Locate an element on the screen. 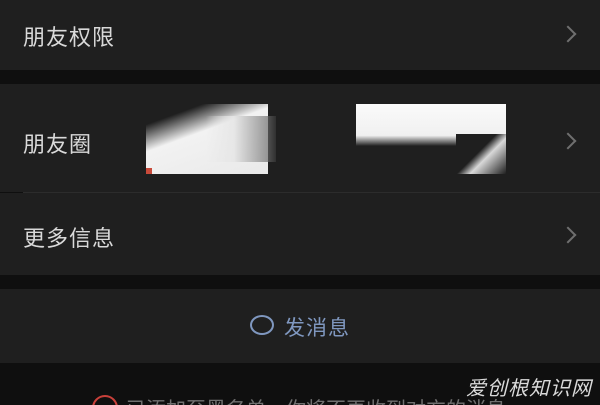 This screenshot has height=405, width=600. moments-thumbnails is located at coordinates (326, 139).